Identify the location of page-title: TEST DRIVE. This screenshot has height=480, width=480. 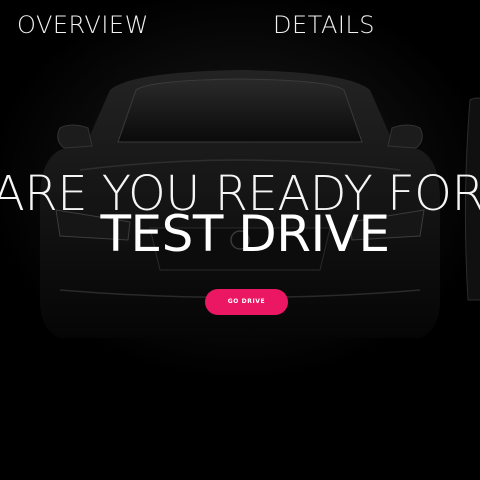
(245, 234).